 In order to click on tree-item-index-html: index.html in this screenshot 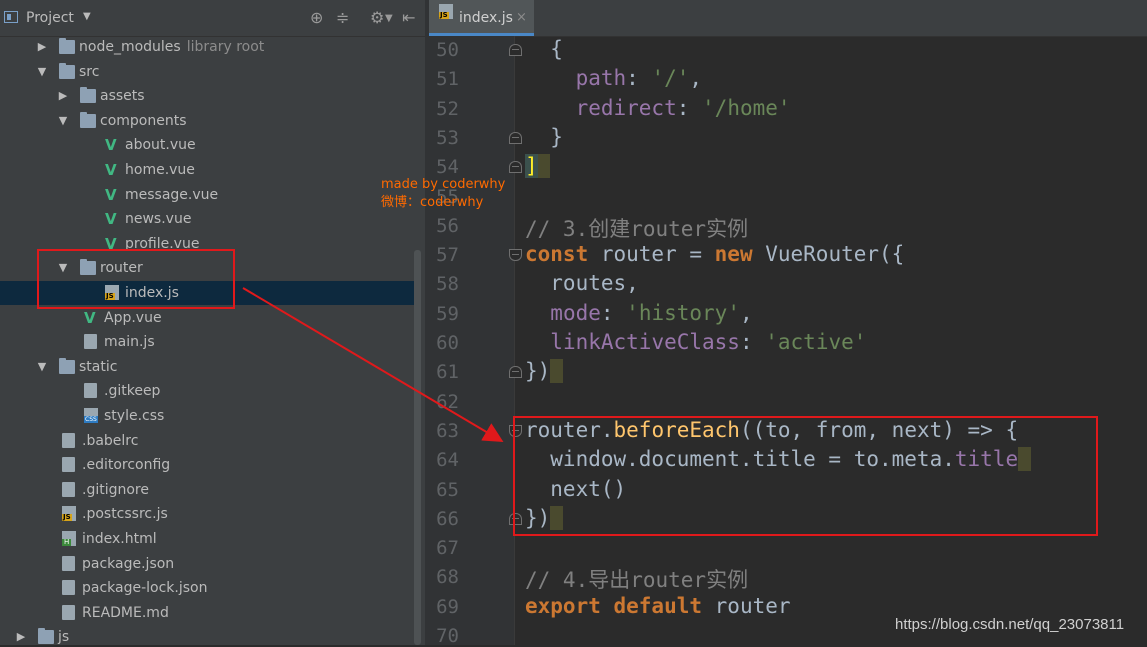, I will do `click(207, 539)`.